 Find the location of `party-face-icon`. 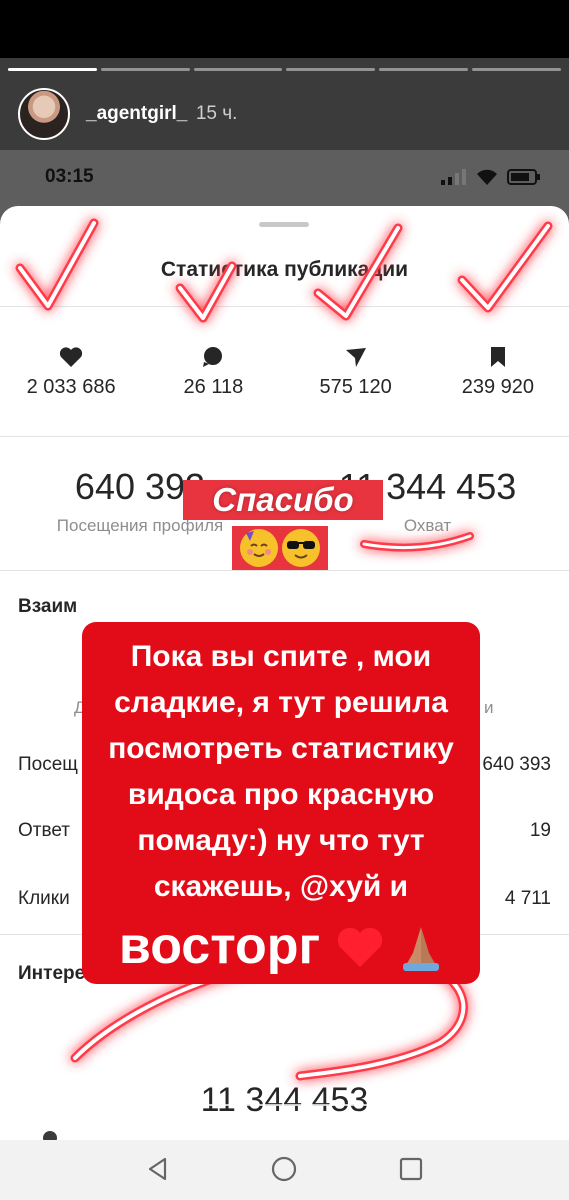

party-face-icon is located at coordinates (259, 548).